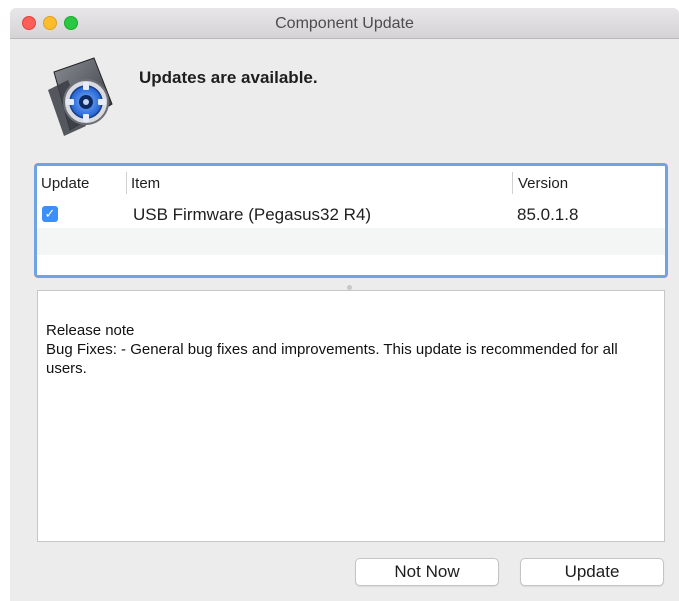  I want to click on table-header: Update Item Version, so click(351, 184).